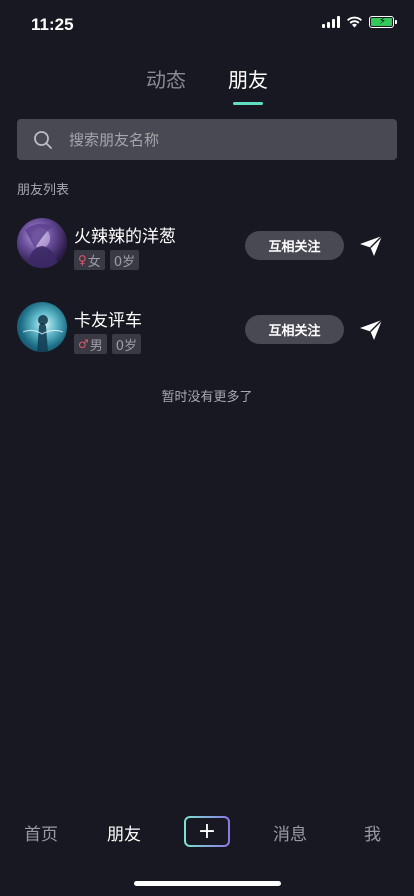  I want to click on gender-tag: ♂ 男, so click(90, 344).